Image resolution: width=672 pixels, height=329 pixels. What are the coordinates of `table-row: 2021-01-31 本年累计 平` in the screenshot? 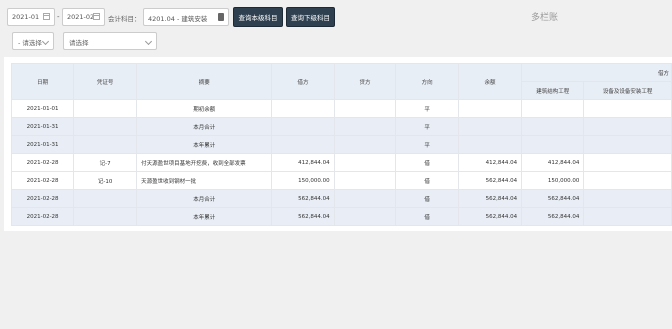 It's located at (341, 144).